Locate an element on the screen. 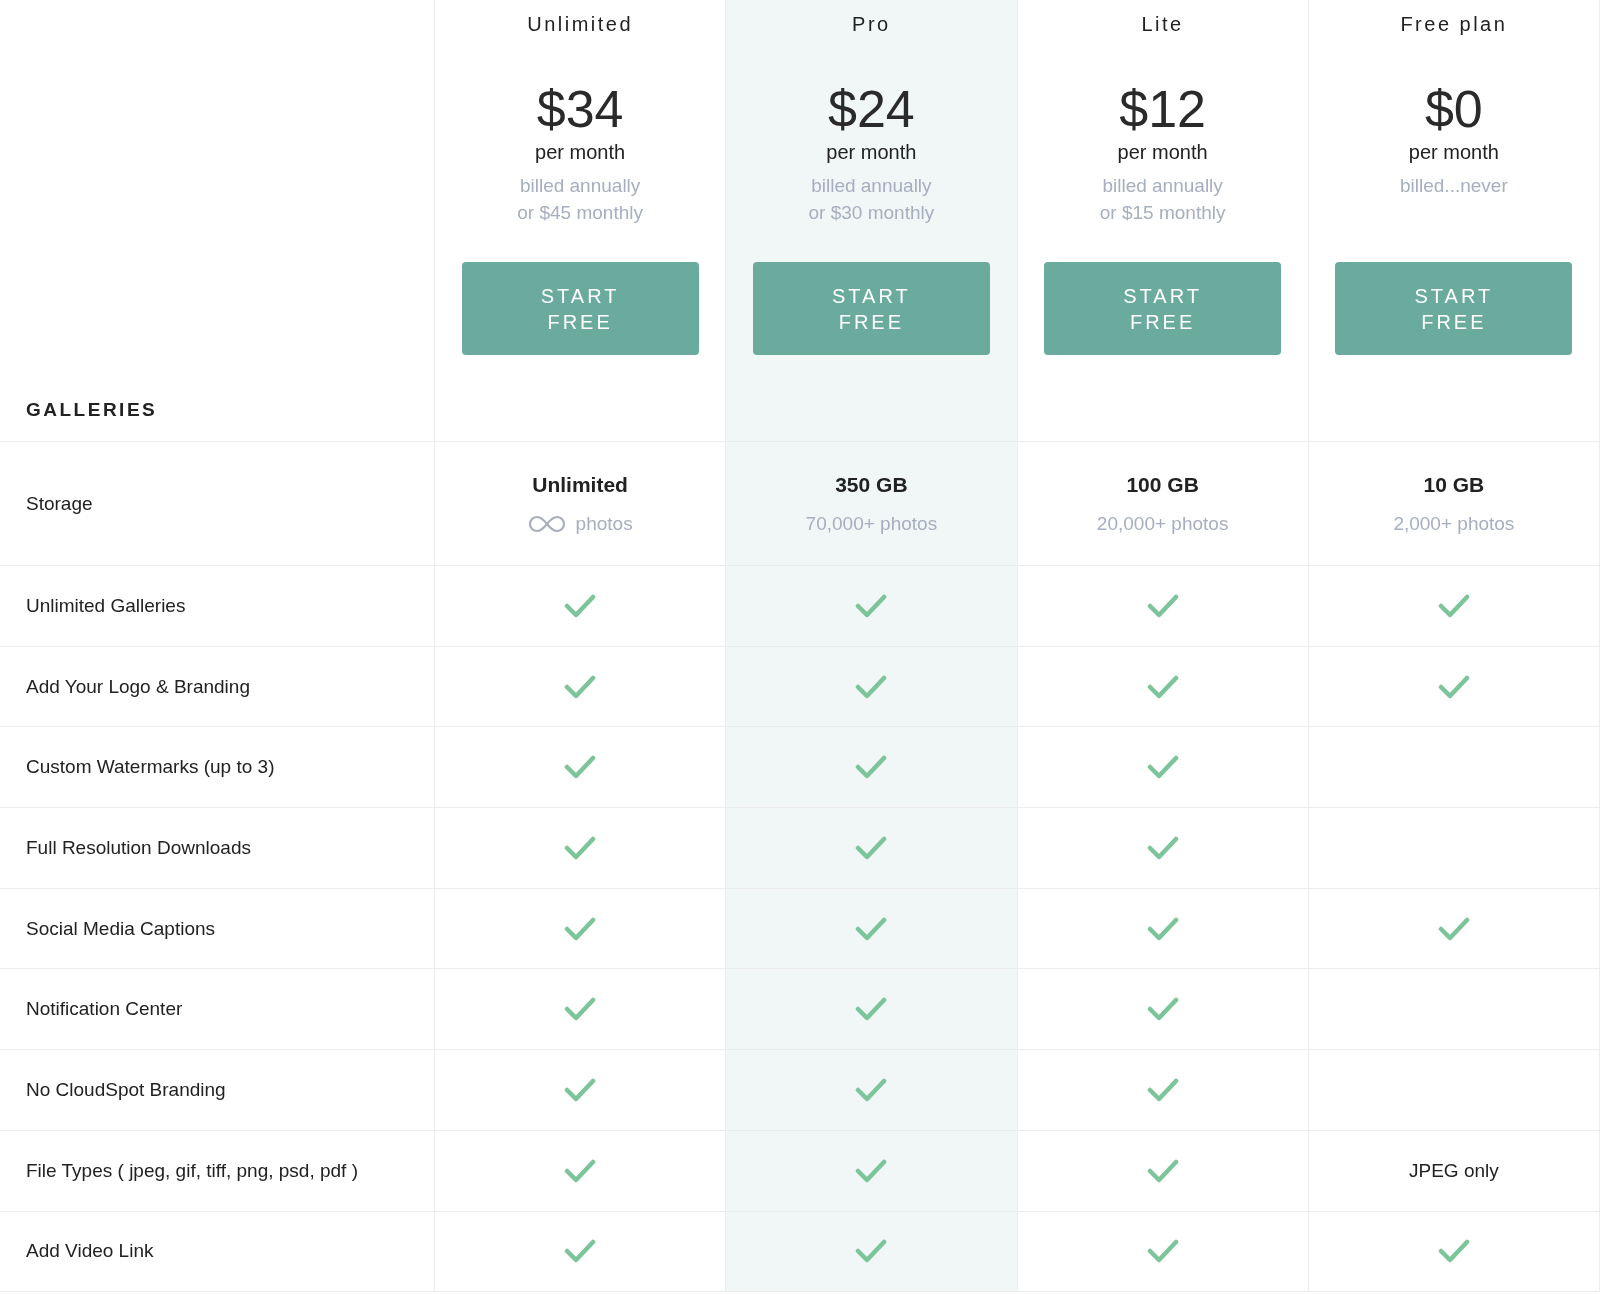  feature-value: JPEG only is located at coordinates (1454, 1170).